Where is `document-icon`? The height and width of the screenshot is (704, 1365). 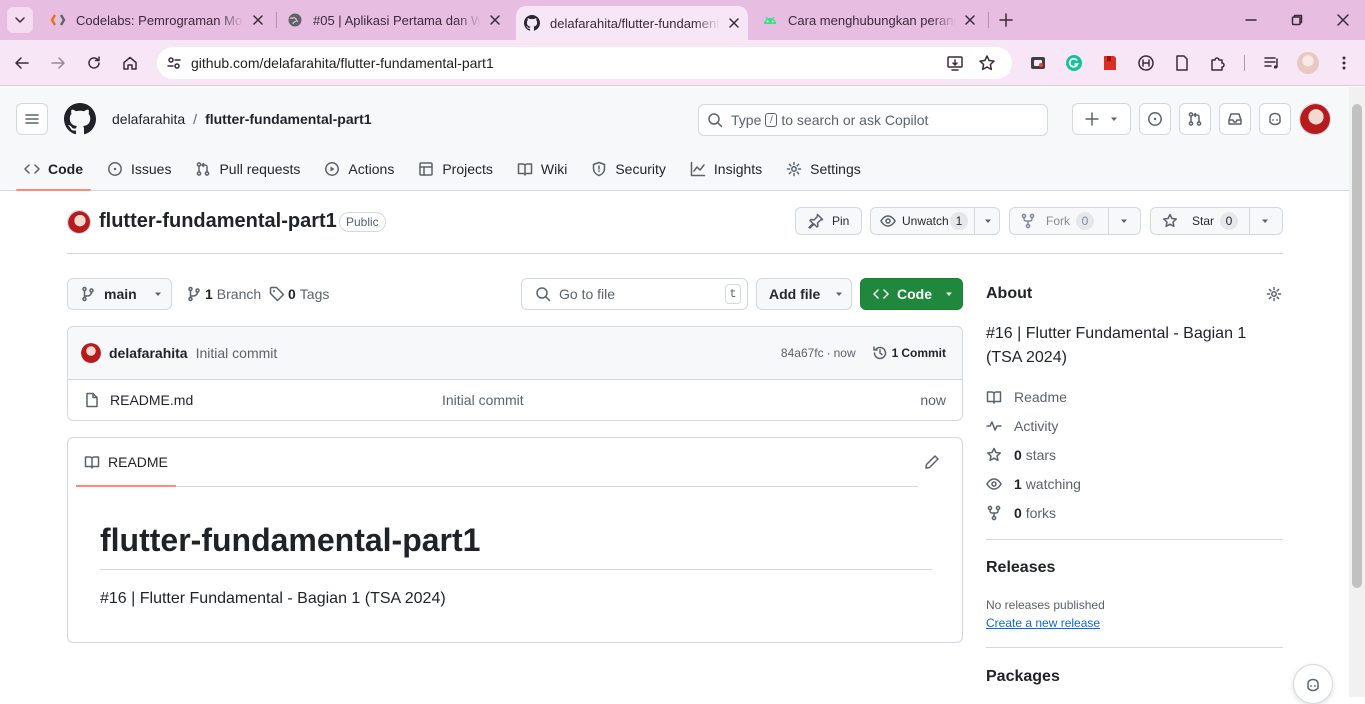
document-icon is located at coordinates (1182, 63).